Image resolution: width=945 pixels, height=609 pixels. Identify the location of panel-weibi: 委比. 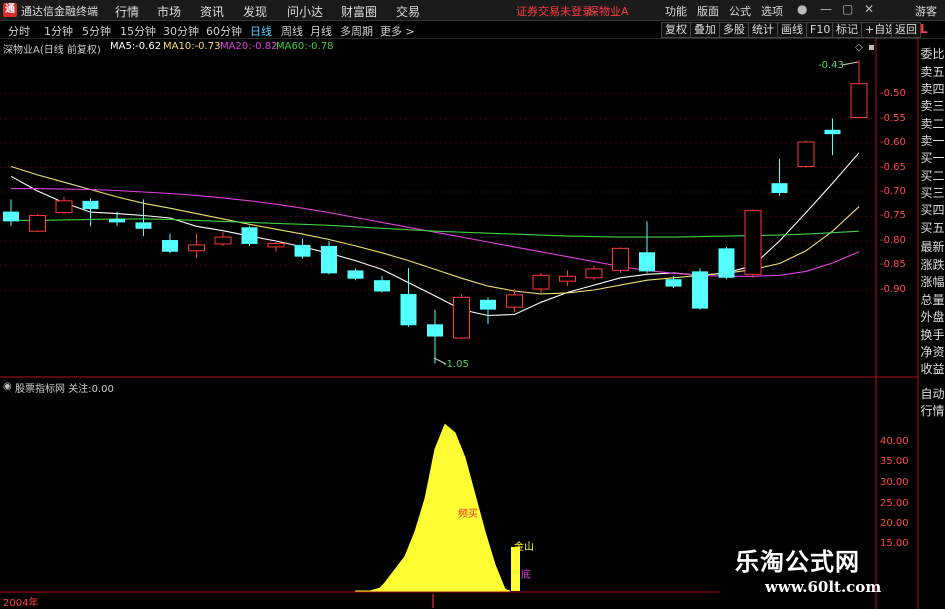
(932, 54).